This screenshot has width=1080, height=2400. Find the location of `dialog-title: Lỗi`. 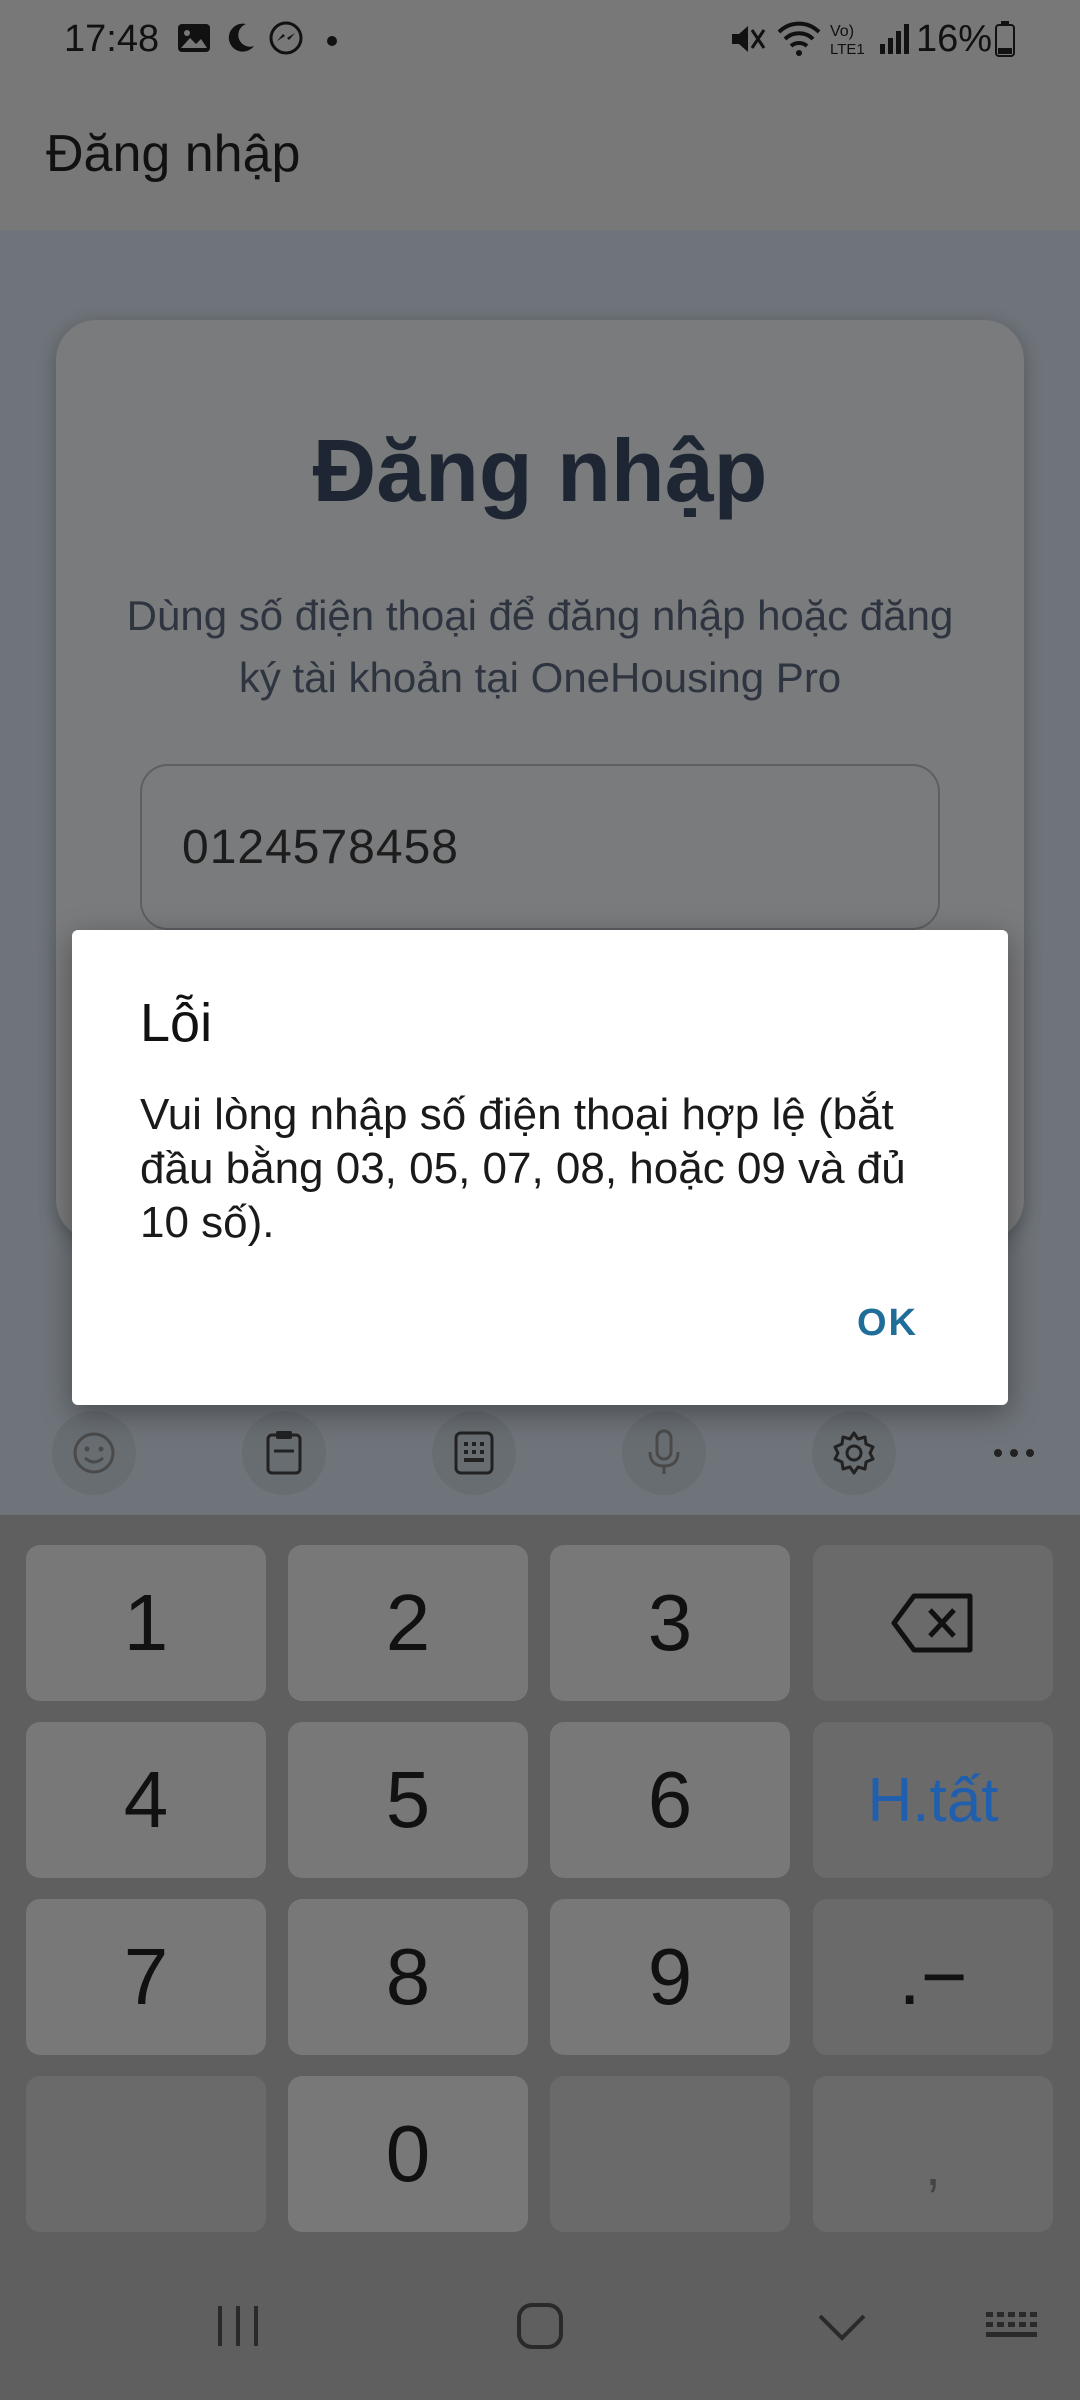

dialog-title: Lỗi is located at coordinates (176, 1023).